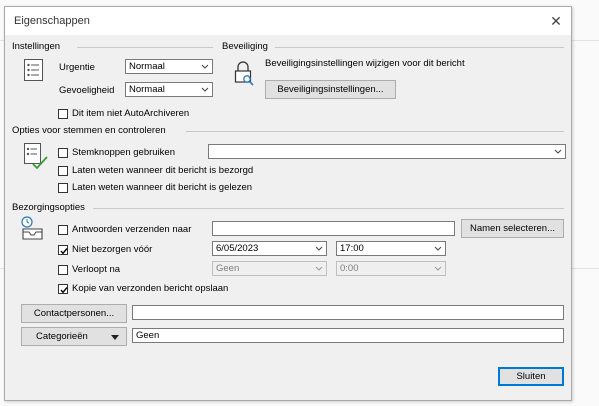  Describe the element at coordinates (169, 89) in the screenshot. I see `sensitivity-select: Normaal` at that location.